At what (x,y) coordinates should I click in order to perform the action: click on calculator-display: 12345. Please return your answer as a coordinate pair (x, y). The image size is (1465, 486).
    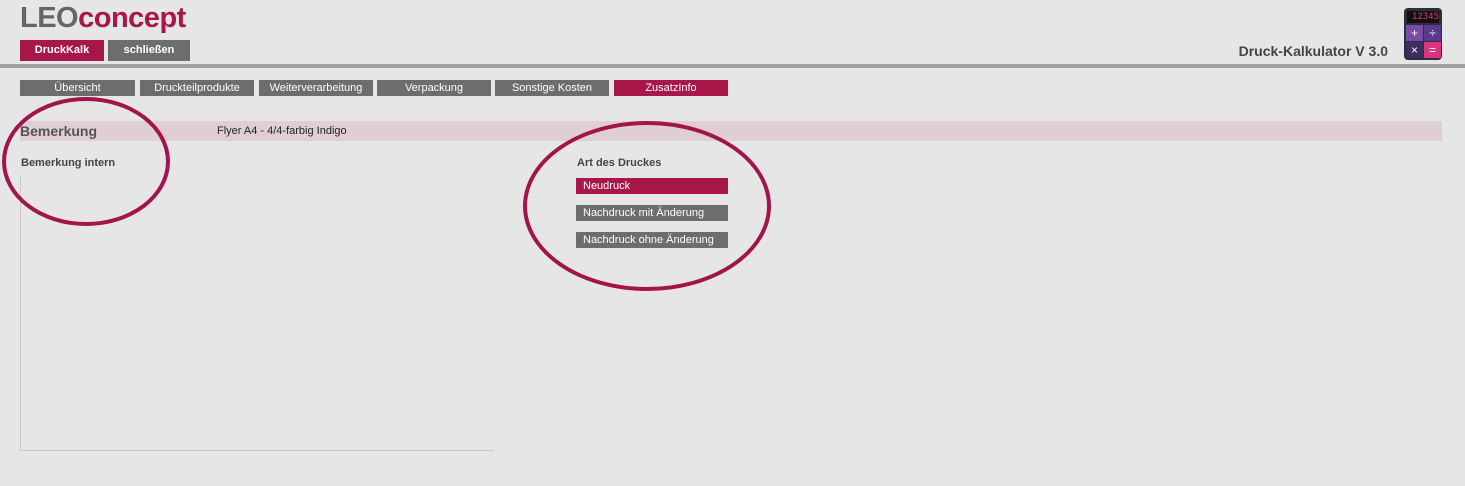
    Looking at the image, I should click on (1423, 17).